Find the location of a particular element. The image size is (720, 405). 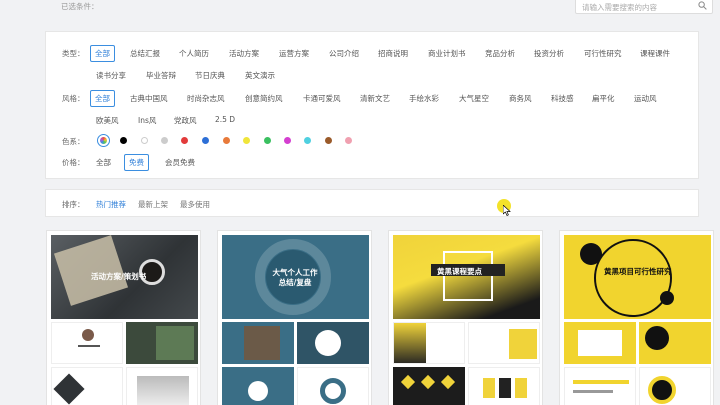

color-swatch-red is located at coordinates (184, 140).